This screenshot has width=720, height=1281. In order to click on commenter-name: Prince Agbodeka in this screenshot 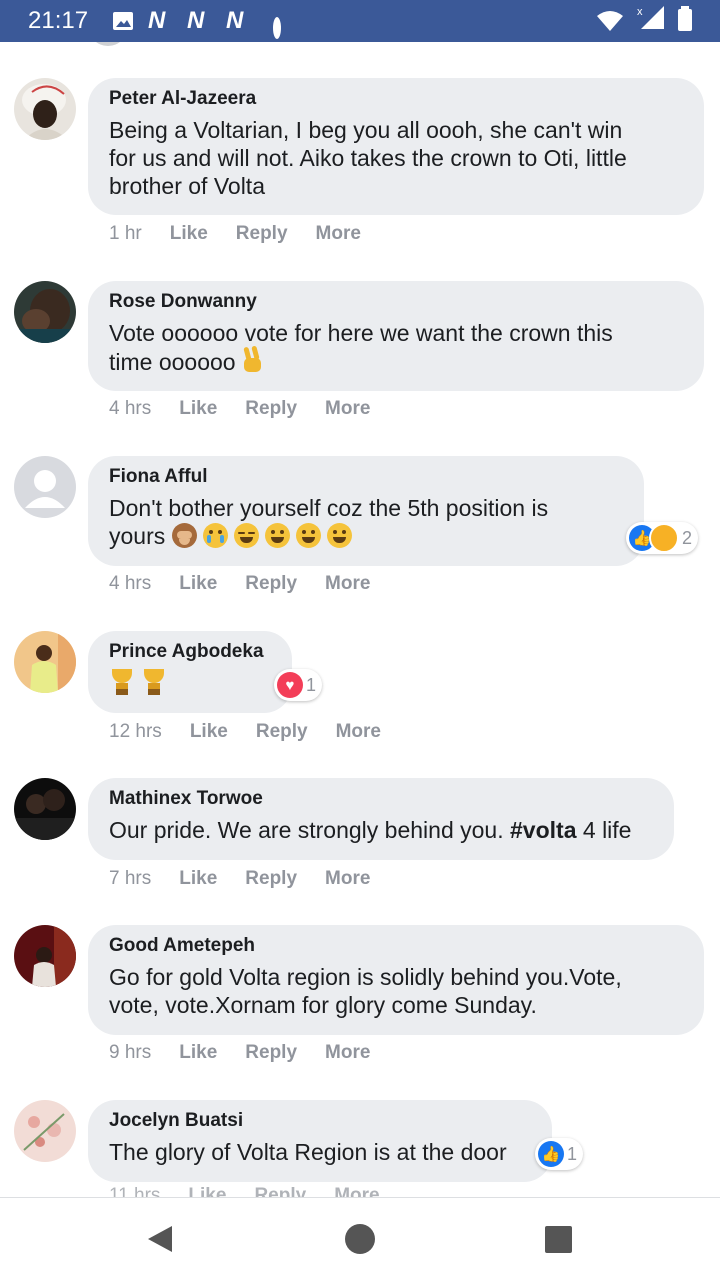, I will do `click(190, 652)`.